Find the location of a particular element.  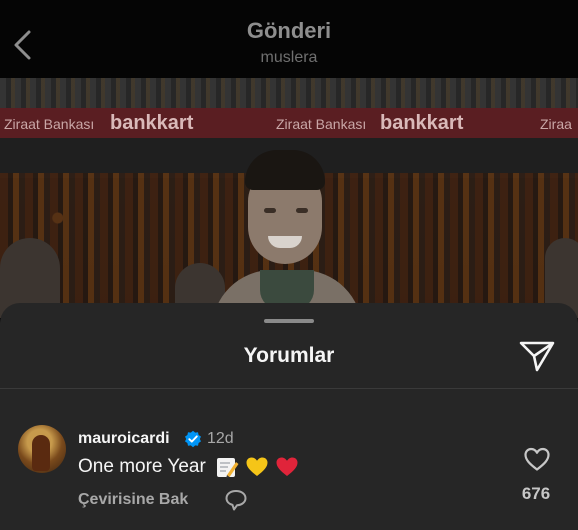

top-bar: Gönderi muslera is located at coordinates (289, 39).